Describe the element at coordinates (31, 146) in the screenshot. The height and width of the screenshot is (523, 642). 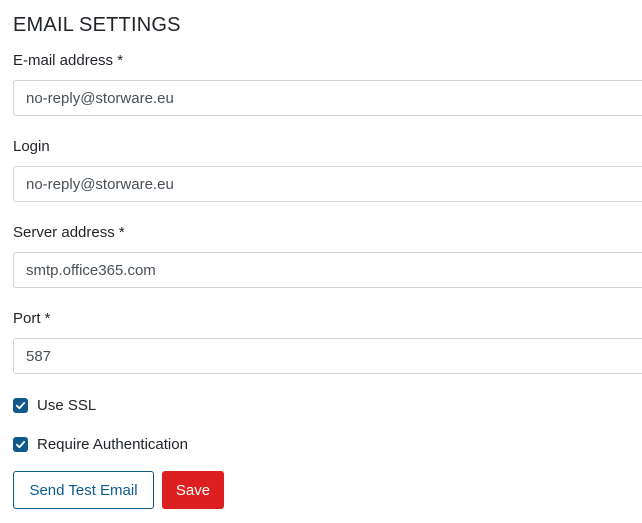
I see `login-label: Login` at that location.